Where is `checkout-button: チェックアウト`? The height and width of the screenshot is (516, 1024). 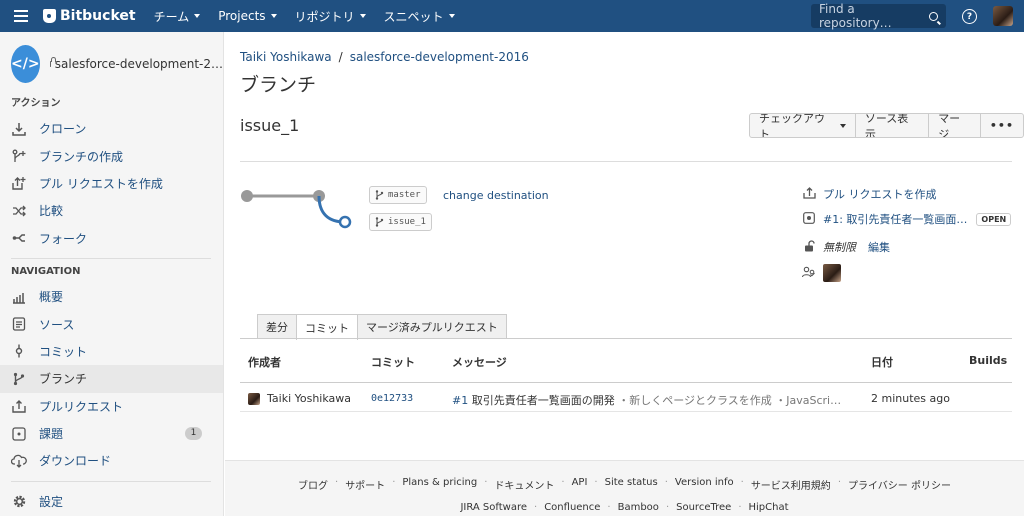 checkout-button: チェックアウト is located at coordinates (803, 125).